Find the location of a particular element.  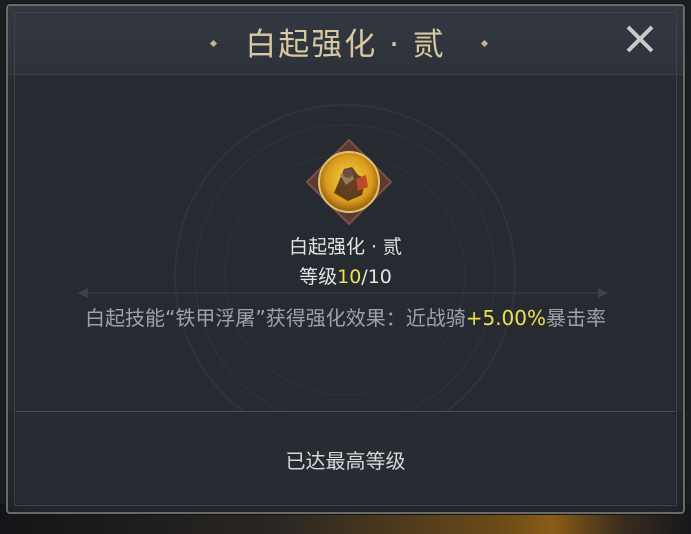

effect-description: 白起技能“铁甲浮屠”获得强化效果：近战骑+5.00%暴击率 is located at coordinates (345, 316).